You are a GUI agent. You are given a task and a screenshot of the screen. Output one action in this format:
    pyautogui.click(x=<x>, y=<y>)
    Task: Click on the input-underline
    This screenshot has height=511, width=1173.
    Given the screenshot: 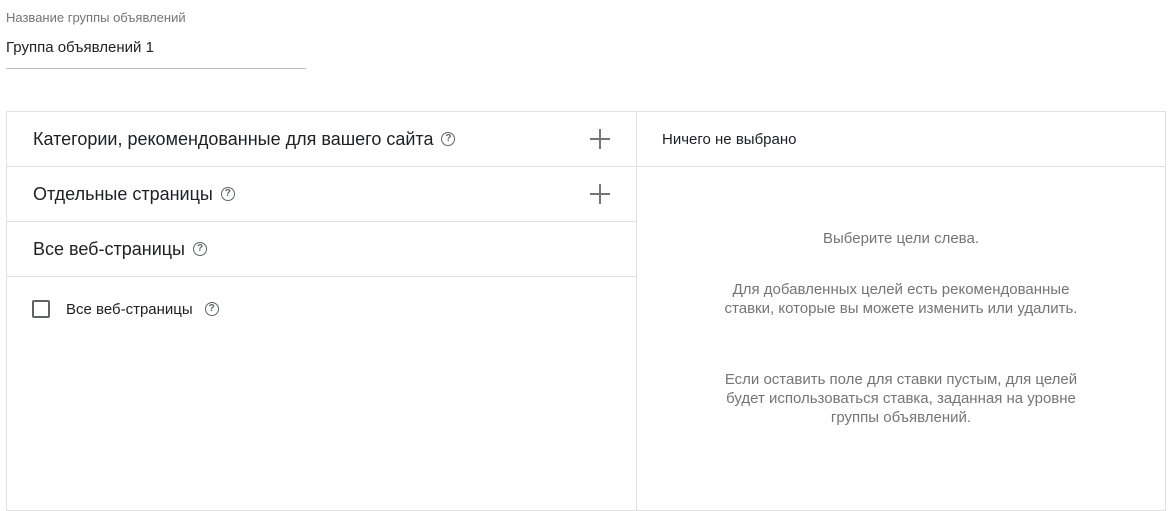 What is the action you would take?
    pyautogui.click(x=156, y=68)
    